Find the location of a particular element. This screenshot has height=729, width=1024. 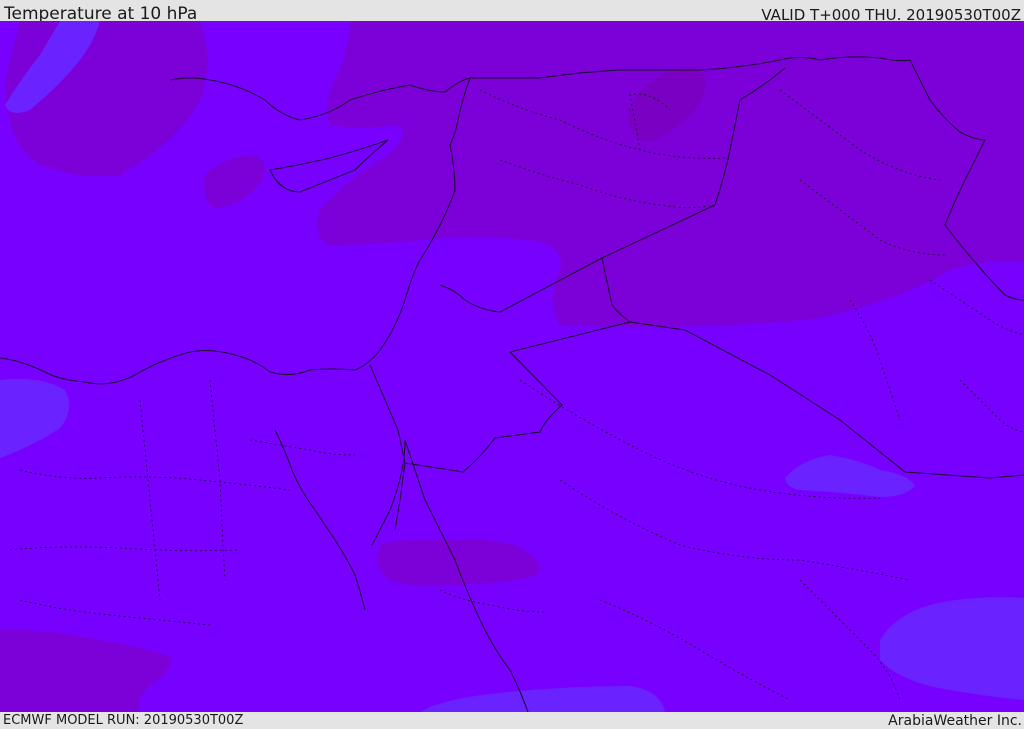

warm-region-redsea is located at coordinates (458, 562).